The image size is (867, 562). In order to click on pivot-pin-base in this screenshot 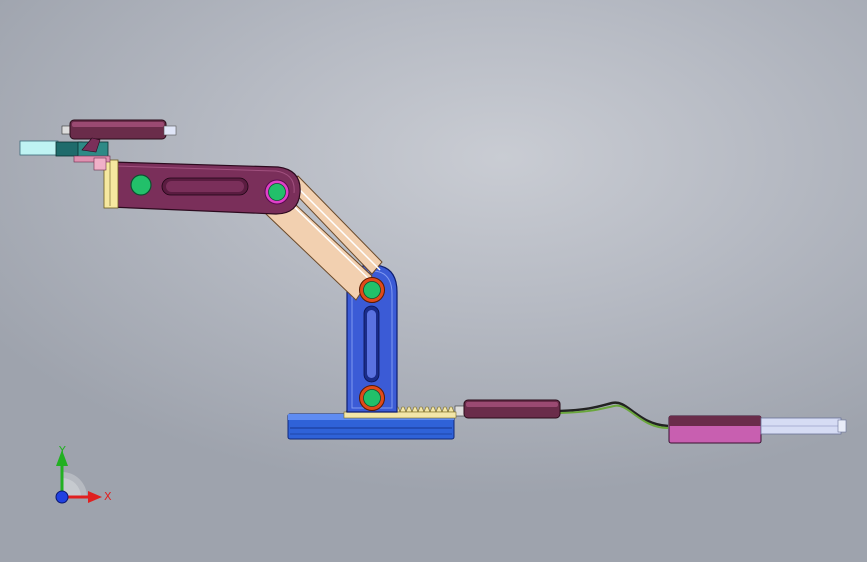, I will do `click(372, 398)`.